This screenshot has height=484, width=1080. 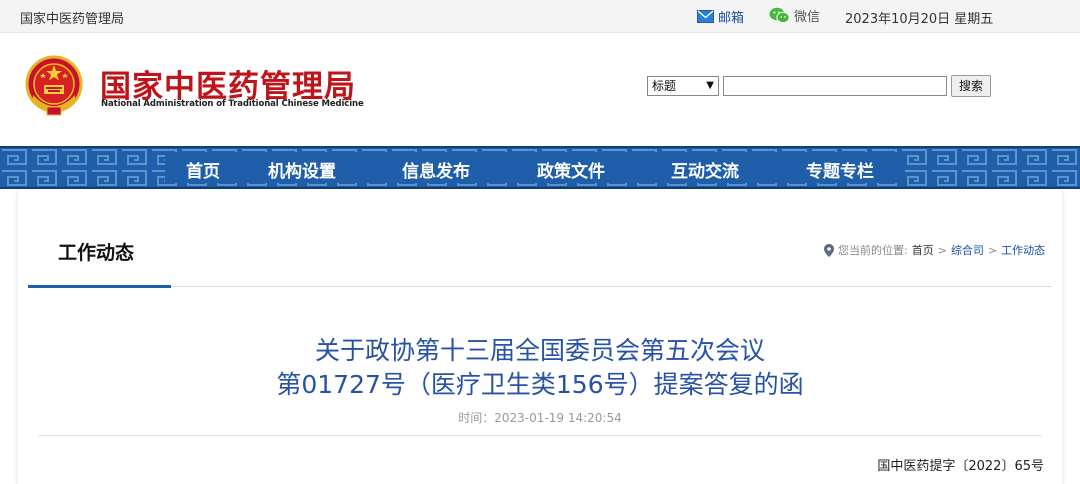 I want to click on article-publish-time: 时间：2023-01-19 14:20:54, so click(x=540, y=418).